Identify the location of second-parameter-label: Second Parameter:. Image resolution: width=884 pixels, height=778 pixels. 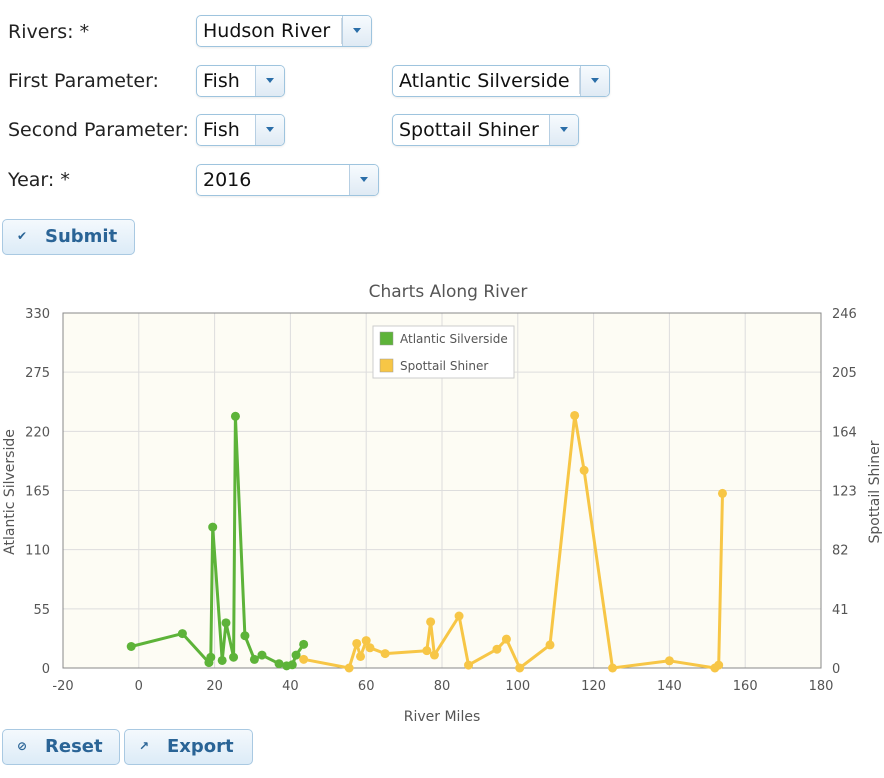
(98, 130).